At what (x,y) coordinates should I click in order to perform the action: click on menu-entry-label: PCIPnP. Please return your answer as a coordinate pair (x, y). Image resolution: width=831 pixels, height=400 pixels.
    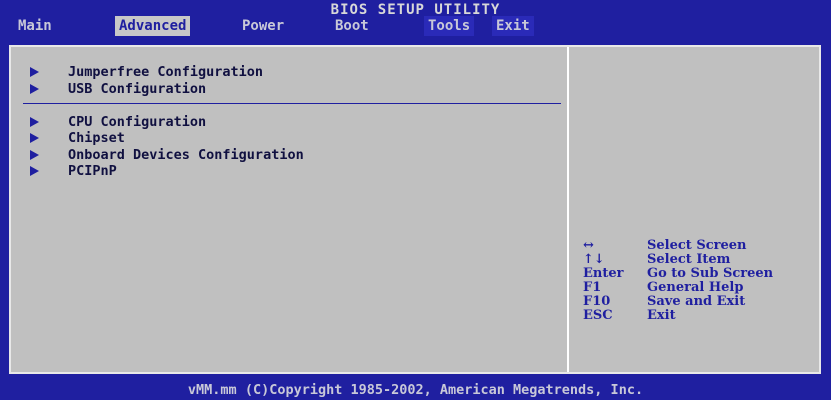
    Looking at the image, I should click on (92, 171).